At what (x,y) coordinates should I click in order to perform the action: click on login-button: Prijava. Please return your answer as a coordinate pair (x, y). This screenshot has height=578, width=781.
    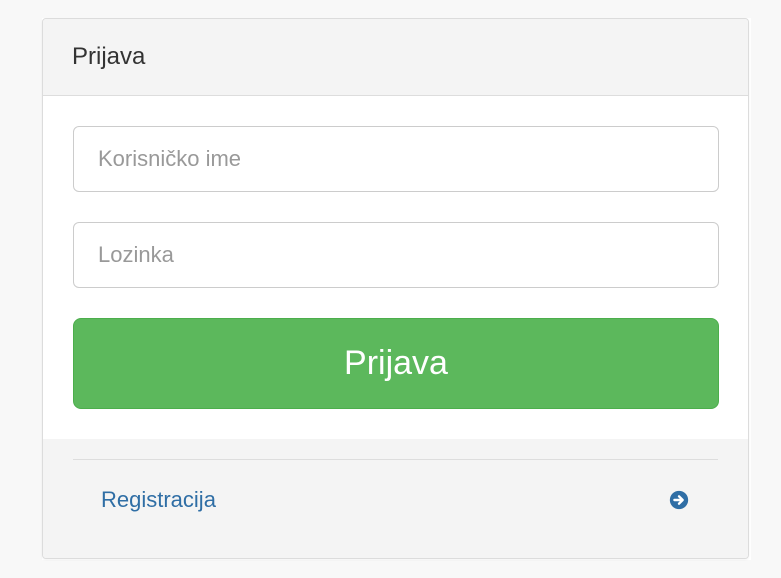
    Looking at the image, I should click on (396, 363).